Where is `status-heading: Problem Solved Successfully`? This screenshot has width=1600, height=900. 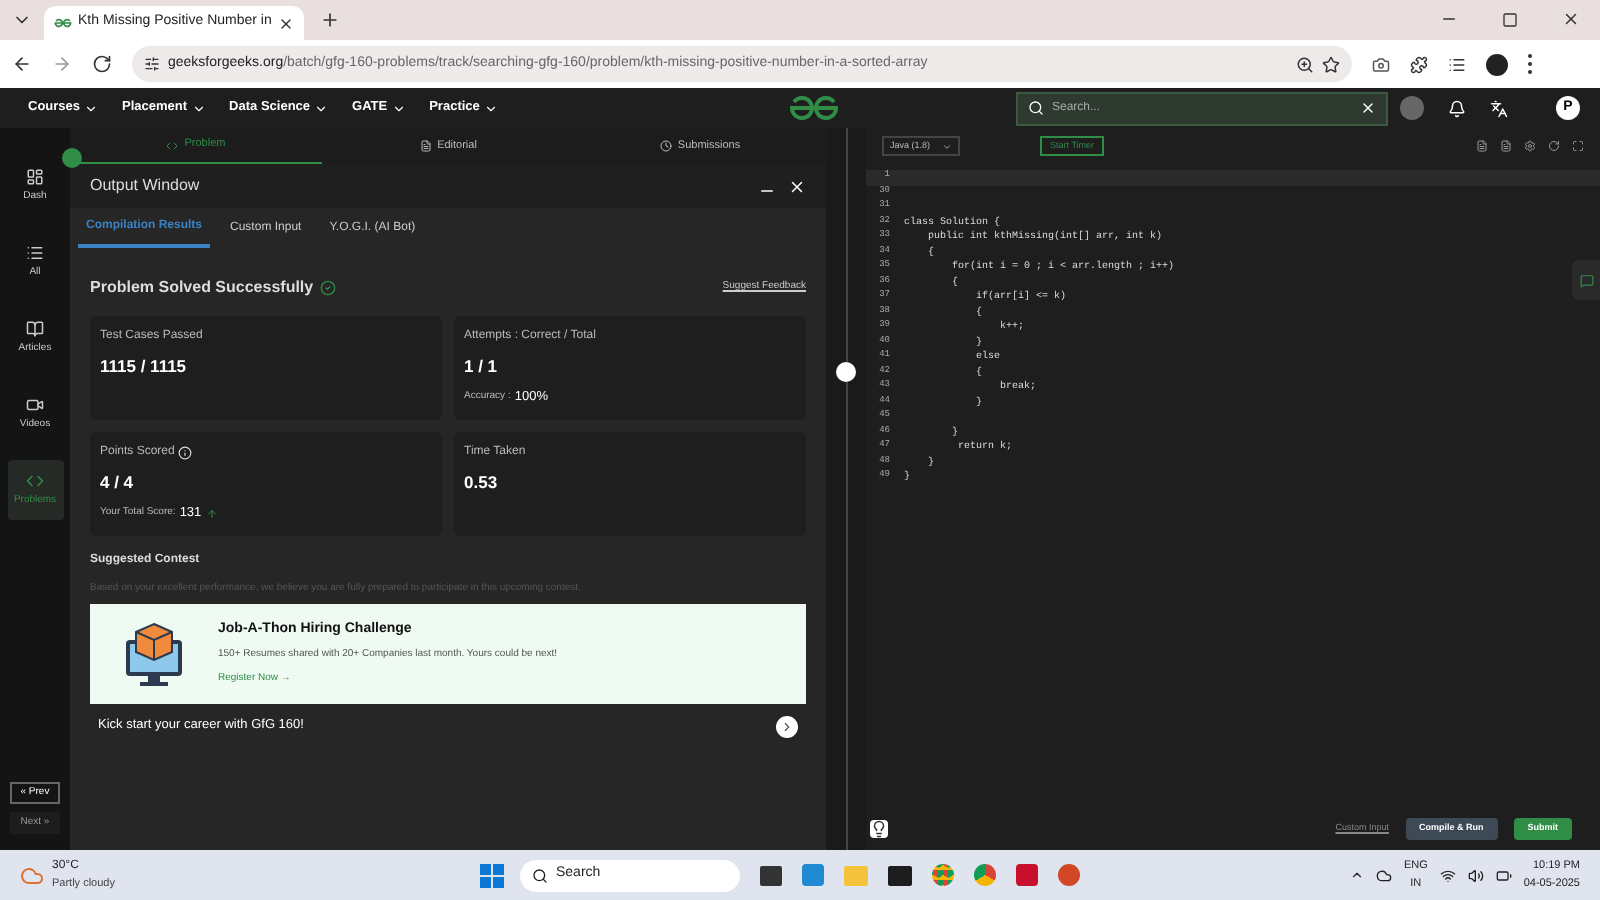 status-heading: Problem Solved Successfully is located at coordinates (202, 288).